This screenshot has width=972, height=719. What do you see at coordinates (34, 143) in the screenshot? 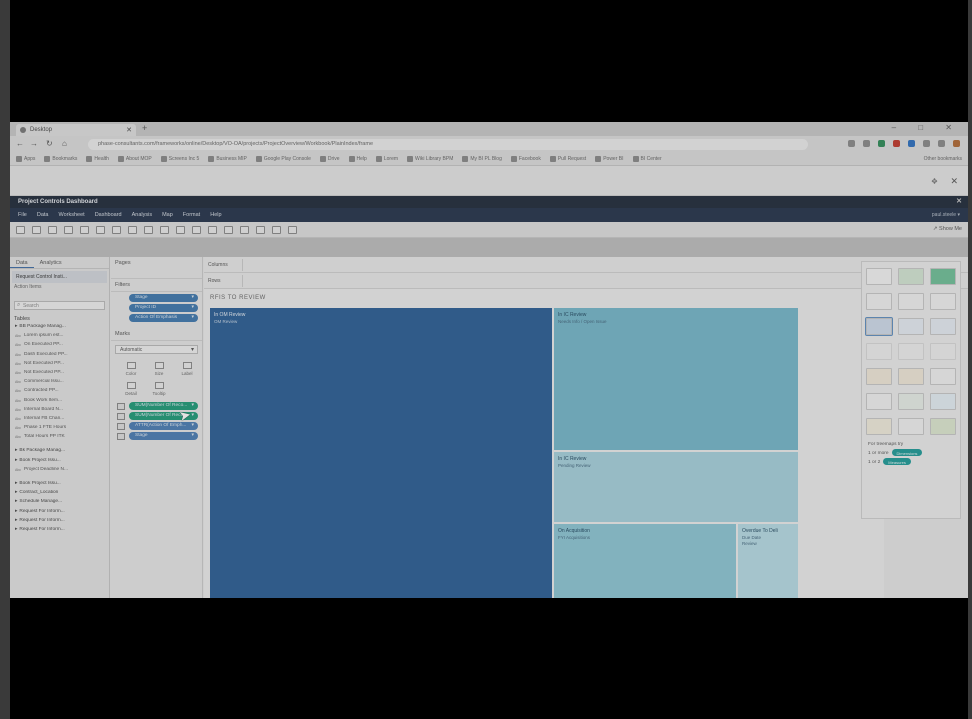
I see `forward-icon: →` at bounding box center [34, 143].